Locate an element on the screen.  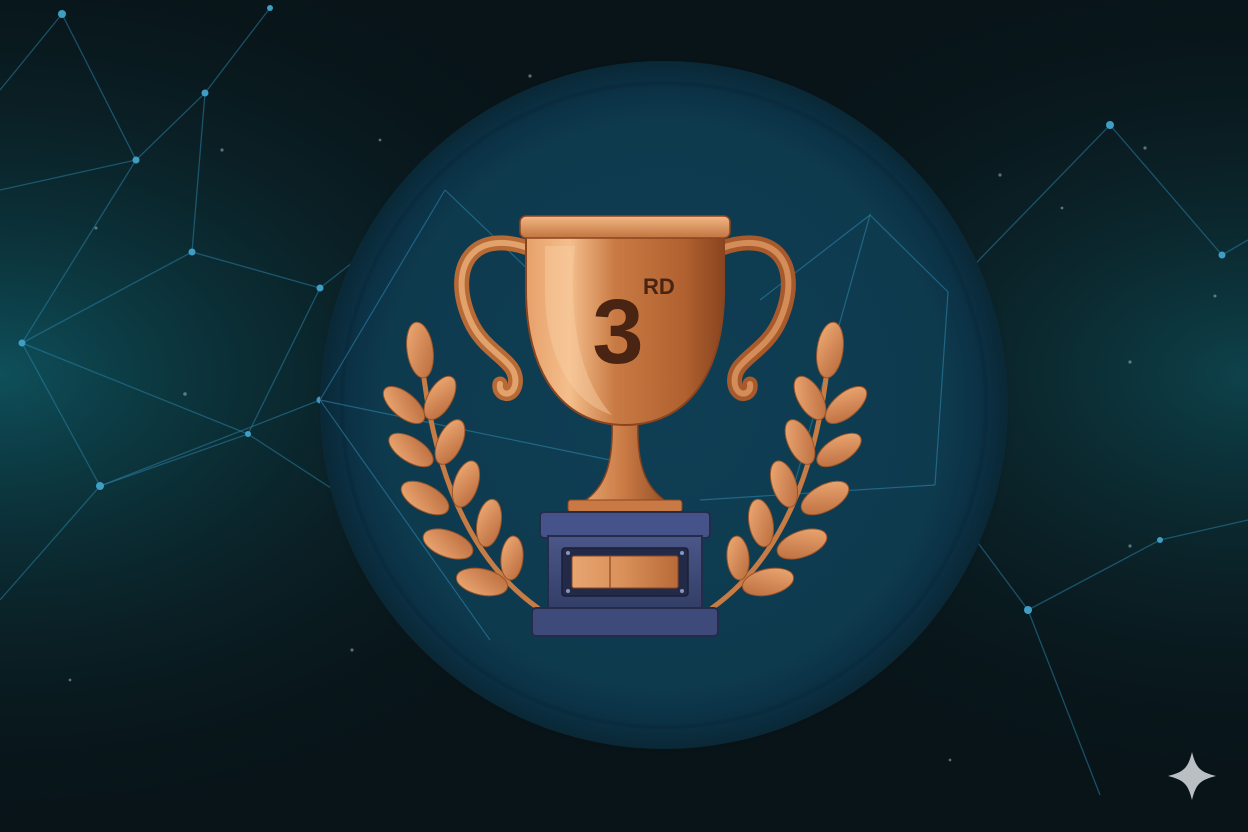
trophy-pedestal is located at coordinates (625, 574).